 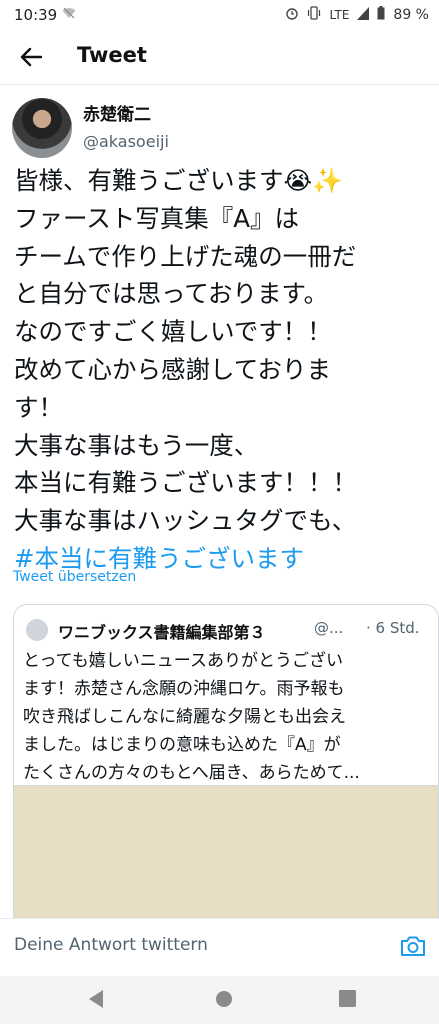 I want to click on back-arrow-icon, so click(x=31, y=57).